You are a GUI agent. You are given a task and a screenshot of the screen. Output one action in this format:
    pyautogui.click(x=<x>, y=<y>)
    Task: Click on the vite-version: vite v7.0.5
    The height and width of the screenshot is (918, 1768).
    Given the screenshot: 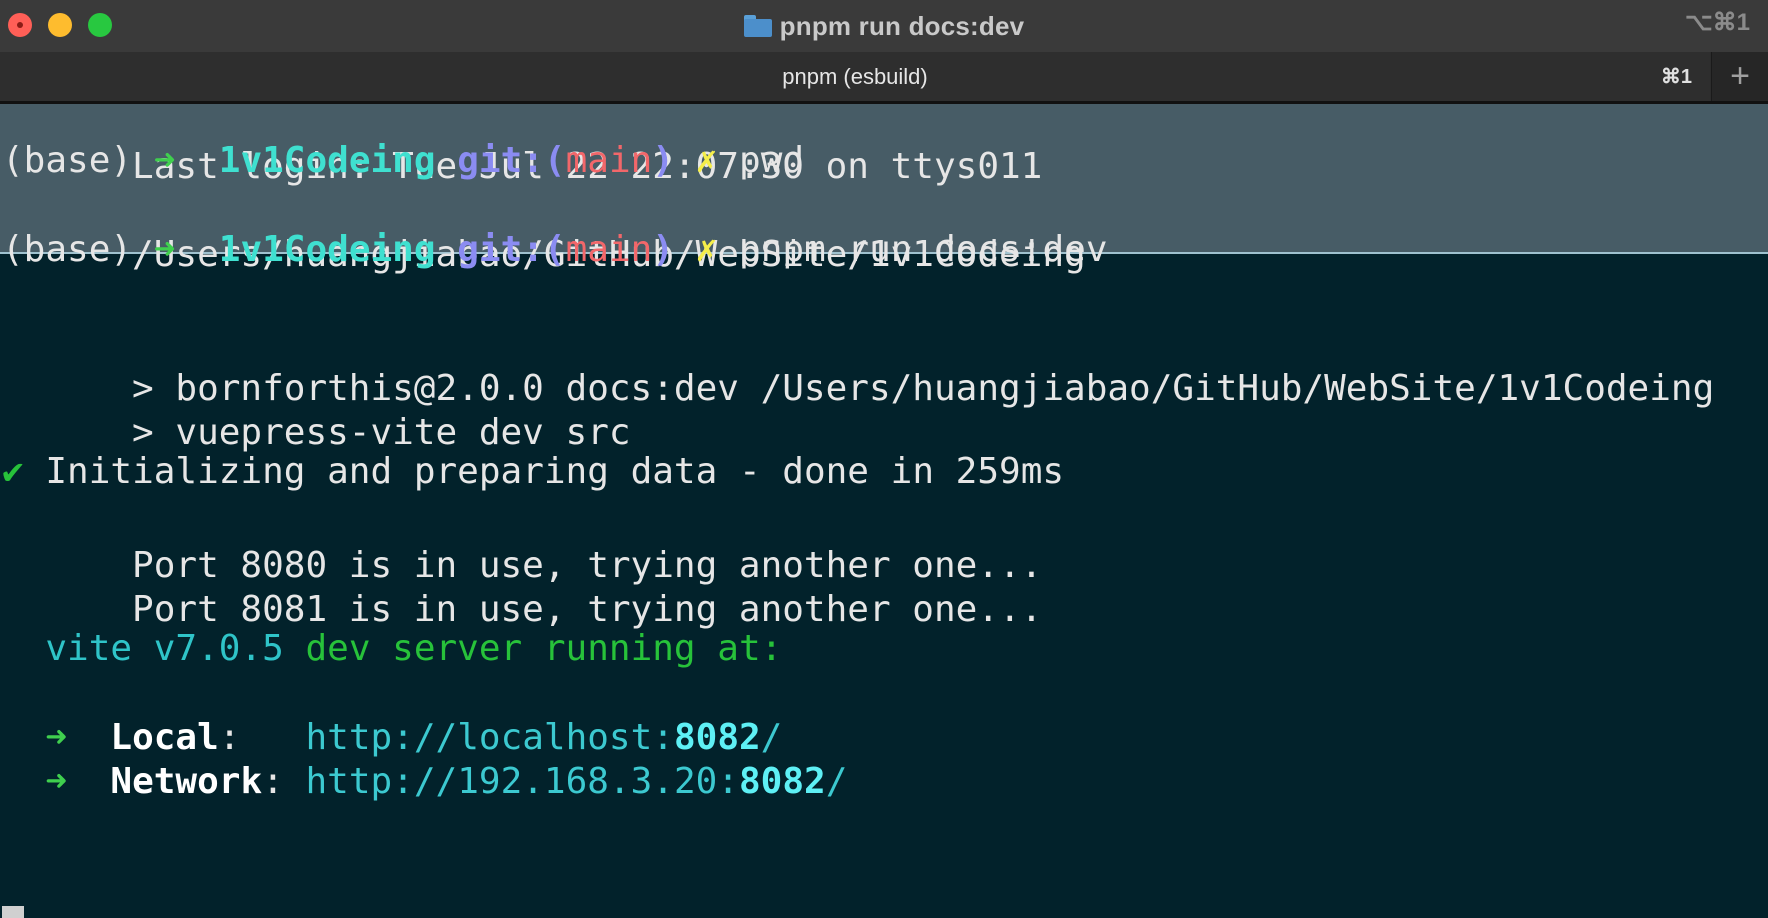 What is the action you would take?
    pyautogui.click(x=164, y=648)
    